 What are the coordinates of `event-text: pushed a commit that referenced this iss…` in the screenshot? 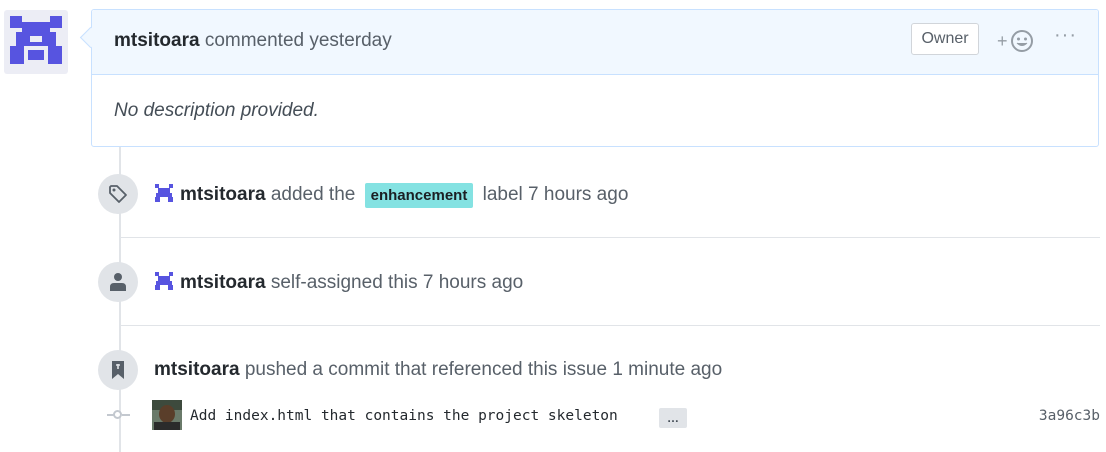 It's located at (483, 369).